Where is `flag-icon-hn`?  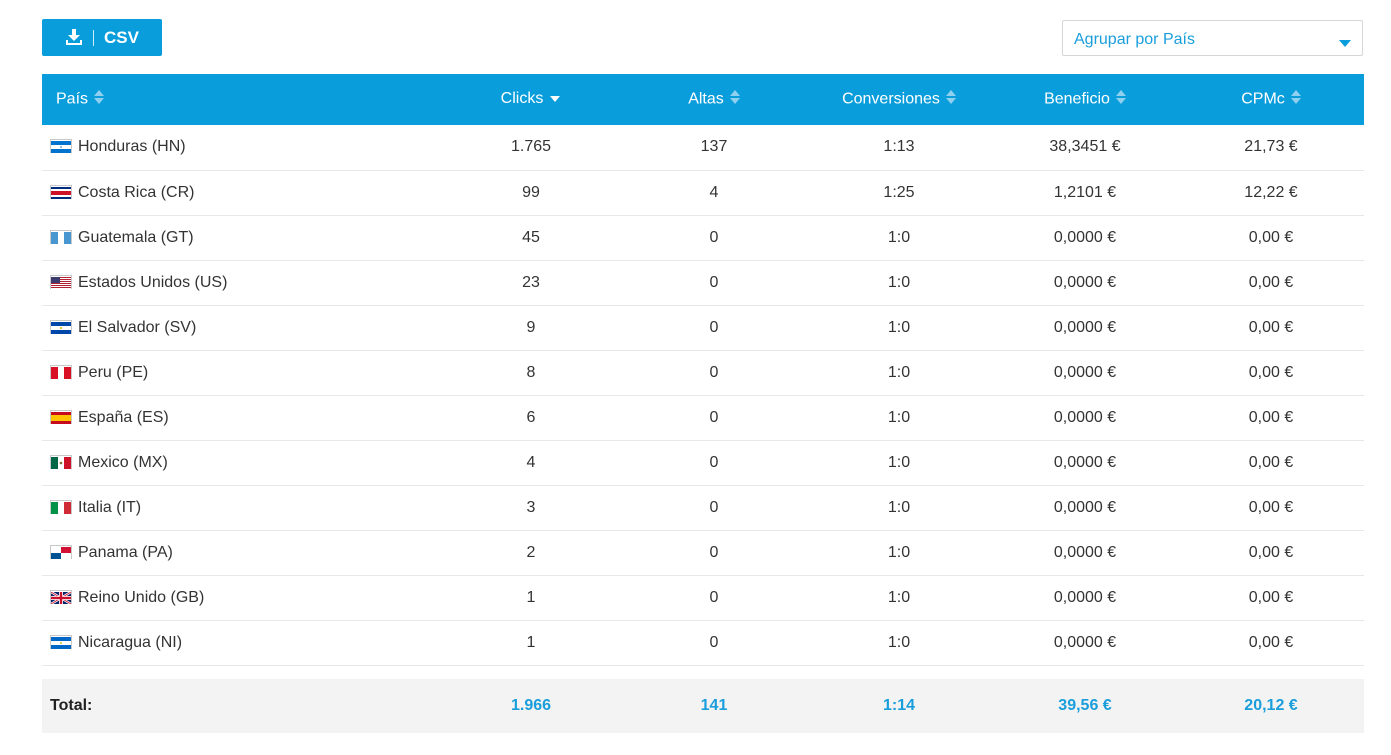 flag-icon-hn is located at coordinates (61, 146).